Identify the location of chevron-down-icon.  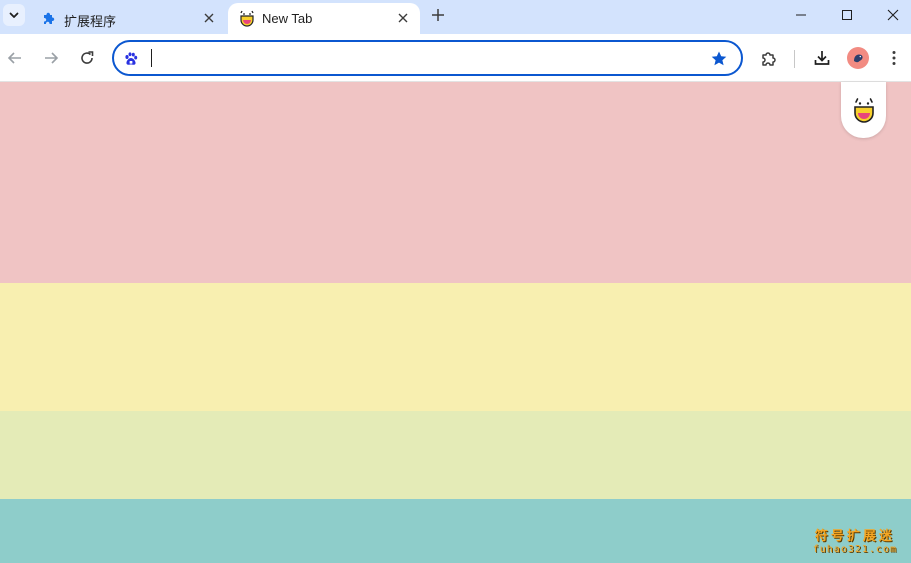
(14, 15).